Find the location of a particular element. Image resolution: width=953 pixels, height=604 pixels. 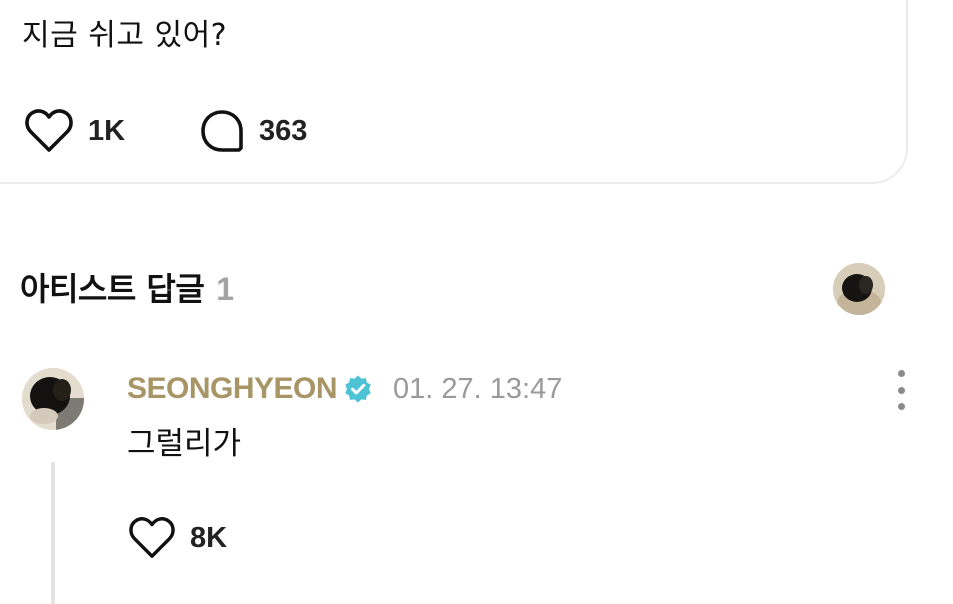

verified-badge-icon is located at coordinates (358, 389).